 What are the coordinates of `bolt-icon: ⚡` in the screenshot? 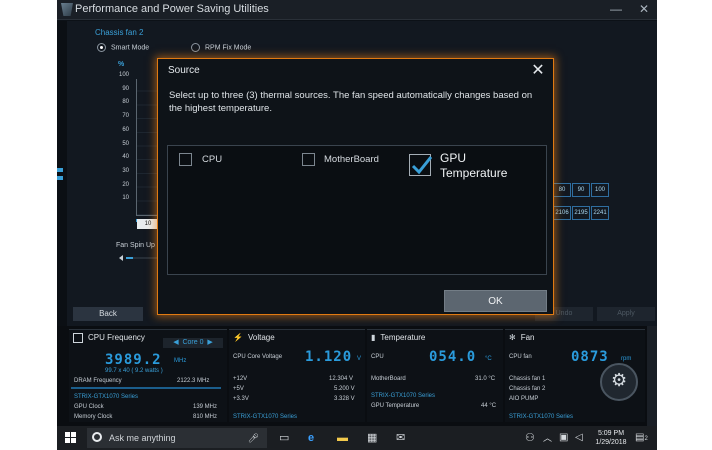 It's located at (238, 337).